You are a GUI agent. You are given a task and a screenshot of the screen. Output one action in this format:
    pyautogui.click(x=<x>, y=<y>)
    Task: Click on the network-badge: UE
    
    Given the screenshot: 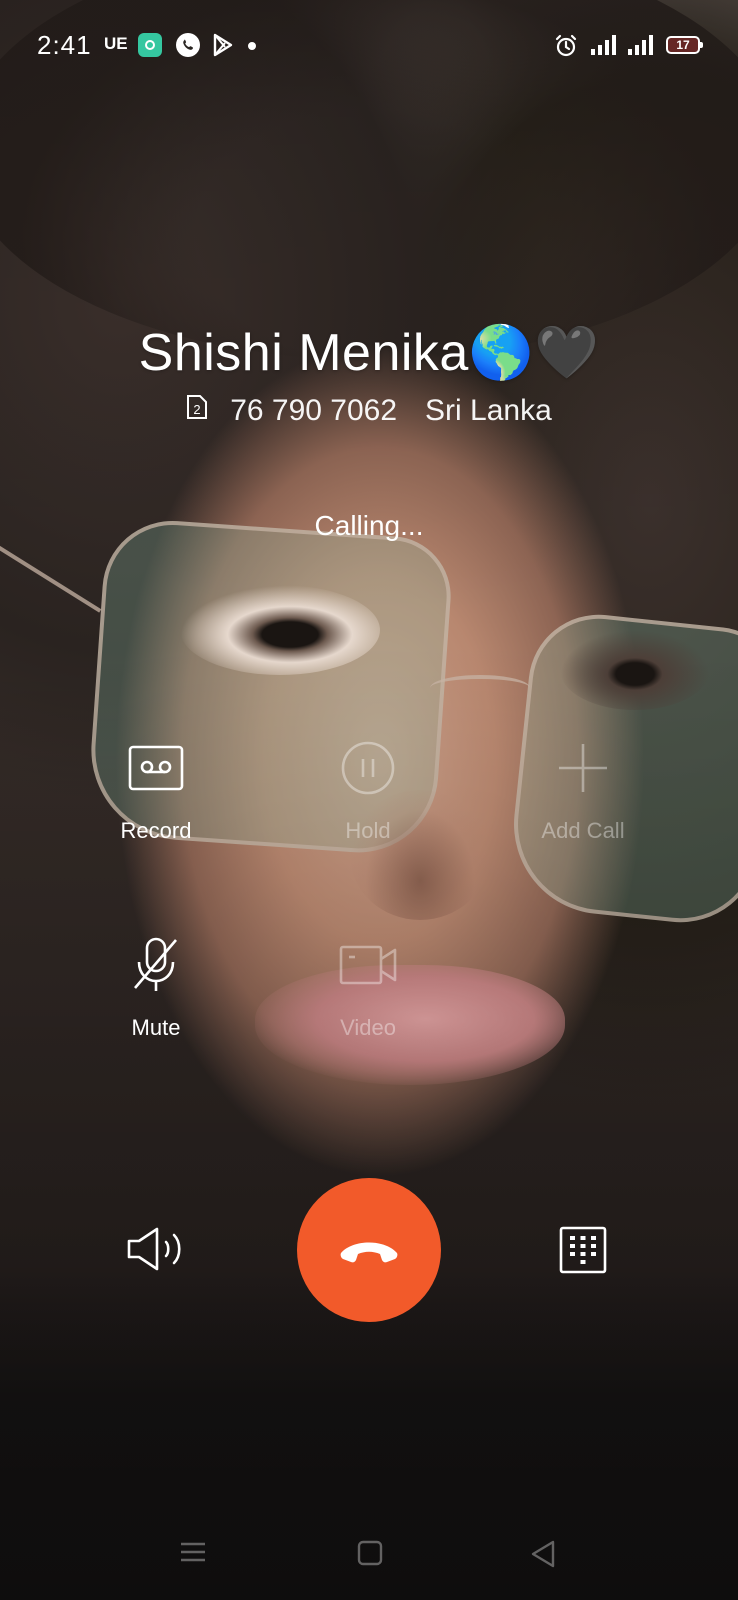 What is the action you would take?
    pyautogui.click(x=116, y=43)
    